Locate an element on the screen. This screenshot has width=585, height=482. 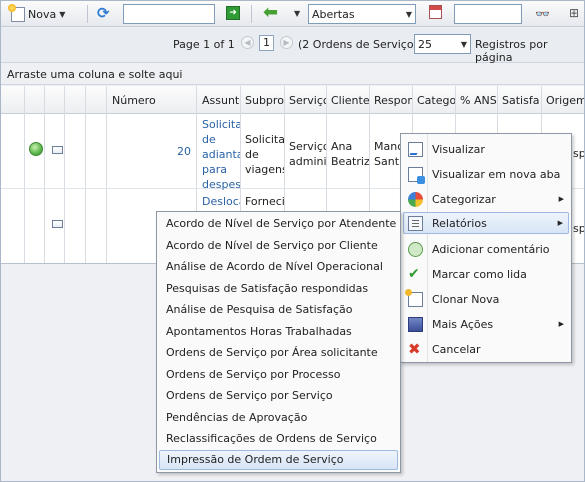
new-button-label: Nova is located at coordinates (42, 14).